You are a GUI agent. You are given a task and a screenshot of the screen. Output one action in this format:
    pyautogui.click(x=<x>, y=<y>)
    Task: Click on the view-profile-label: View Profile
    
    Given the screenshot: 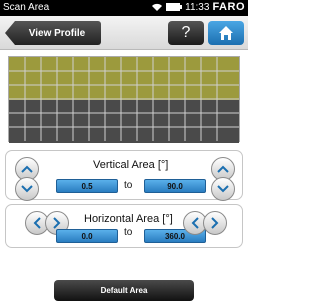 What is the action you would take?
    pyautogui.click(x=57, y=33)
    